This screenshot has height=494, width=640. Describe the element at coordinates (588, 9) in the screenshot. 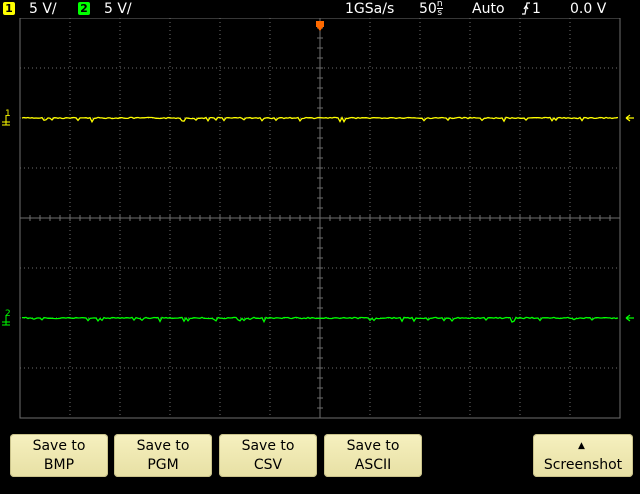

I see `trigger-level: 0.0 V` at that location.